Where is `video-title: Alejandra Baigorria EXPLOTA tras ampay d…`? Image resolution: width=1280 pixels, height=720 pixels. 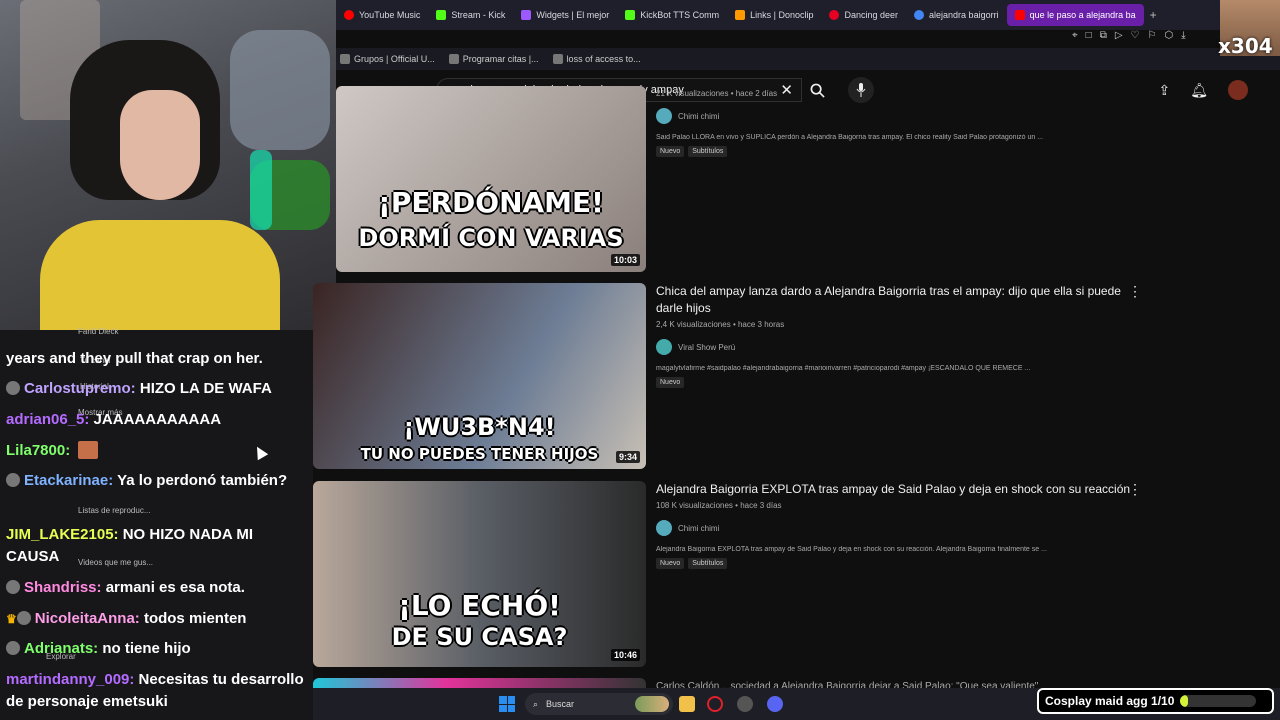
video-title: Alejandra Baigorria EXPLOTA tras ampay d… is located at coordinates (896, 489).